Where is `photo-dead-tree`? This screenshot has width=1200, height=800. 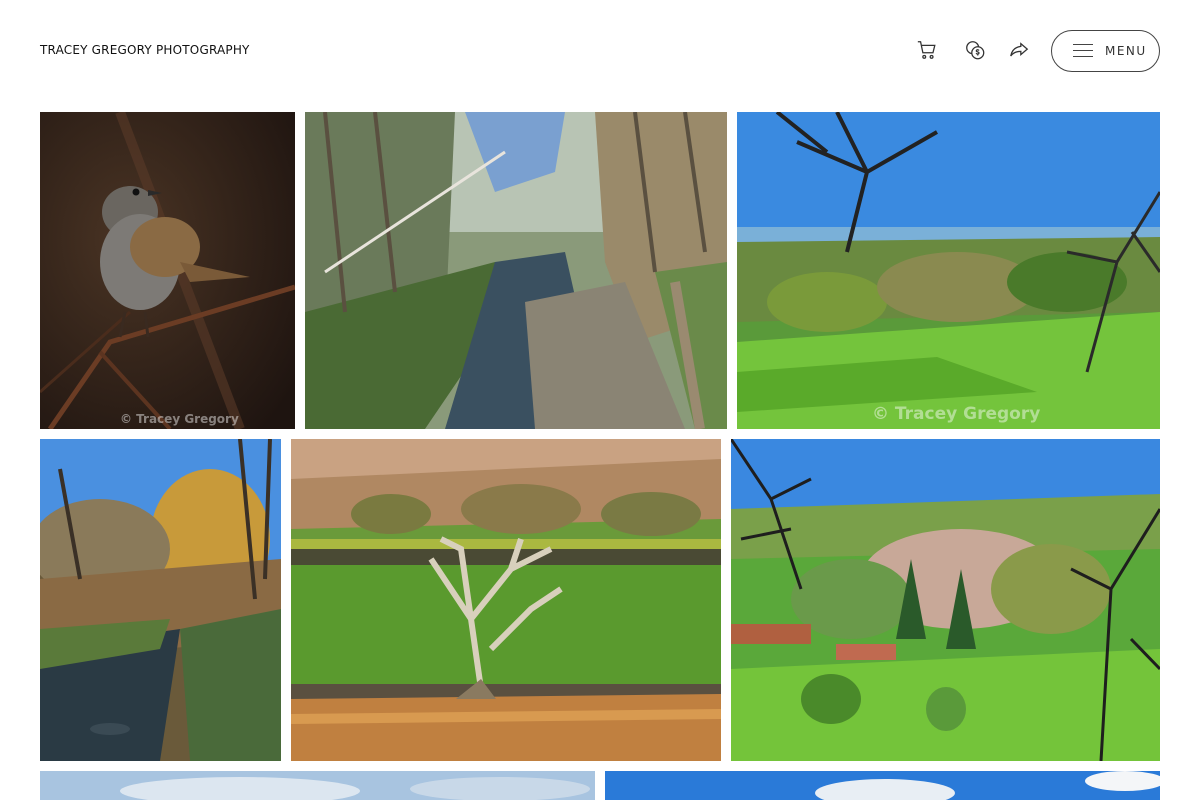
photo-dead-tree is located at coordinates (506, 600).